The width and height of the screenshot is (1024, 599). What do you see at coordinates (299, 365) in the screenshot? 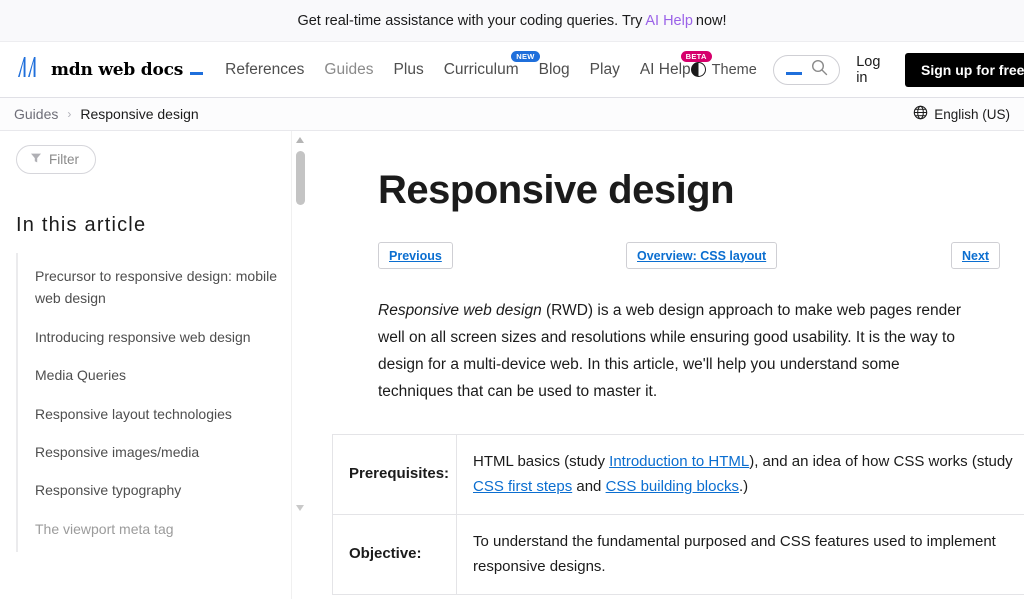
I see `sidebar-scrollbar` at bounding box center [299, 365].